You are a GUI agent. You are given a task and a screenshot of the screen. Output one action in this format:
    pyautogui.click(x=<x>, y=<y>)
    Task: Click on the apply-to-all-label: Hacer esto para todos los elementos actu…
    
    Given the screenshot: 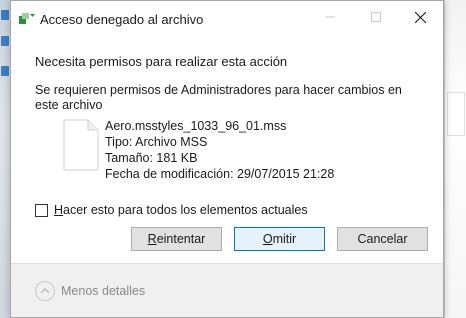 What is the action you would take?
    pyautogui.click(x=181, y=210)
    